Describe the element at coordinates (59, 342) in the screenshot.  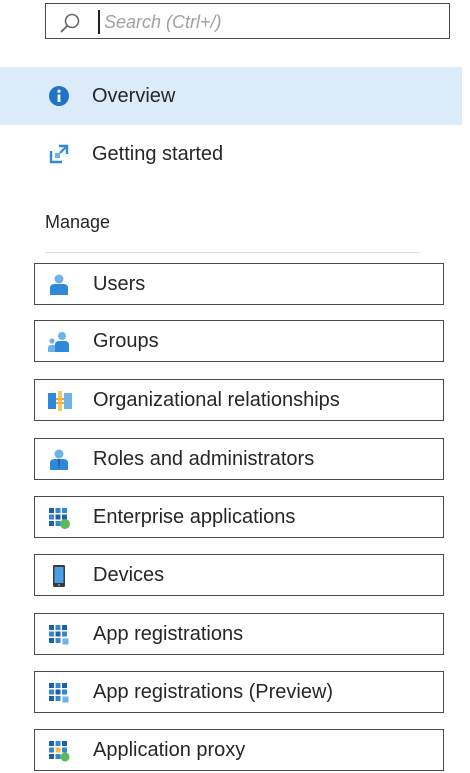
I see `group-icon` at that location.